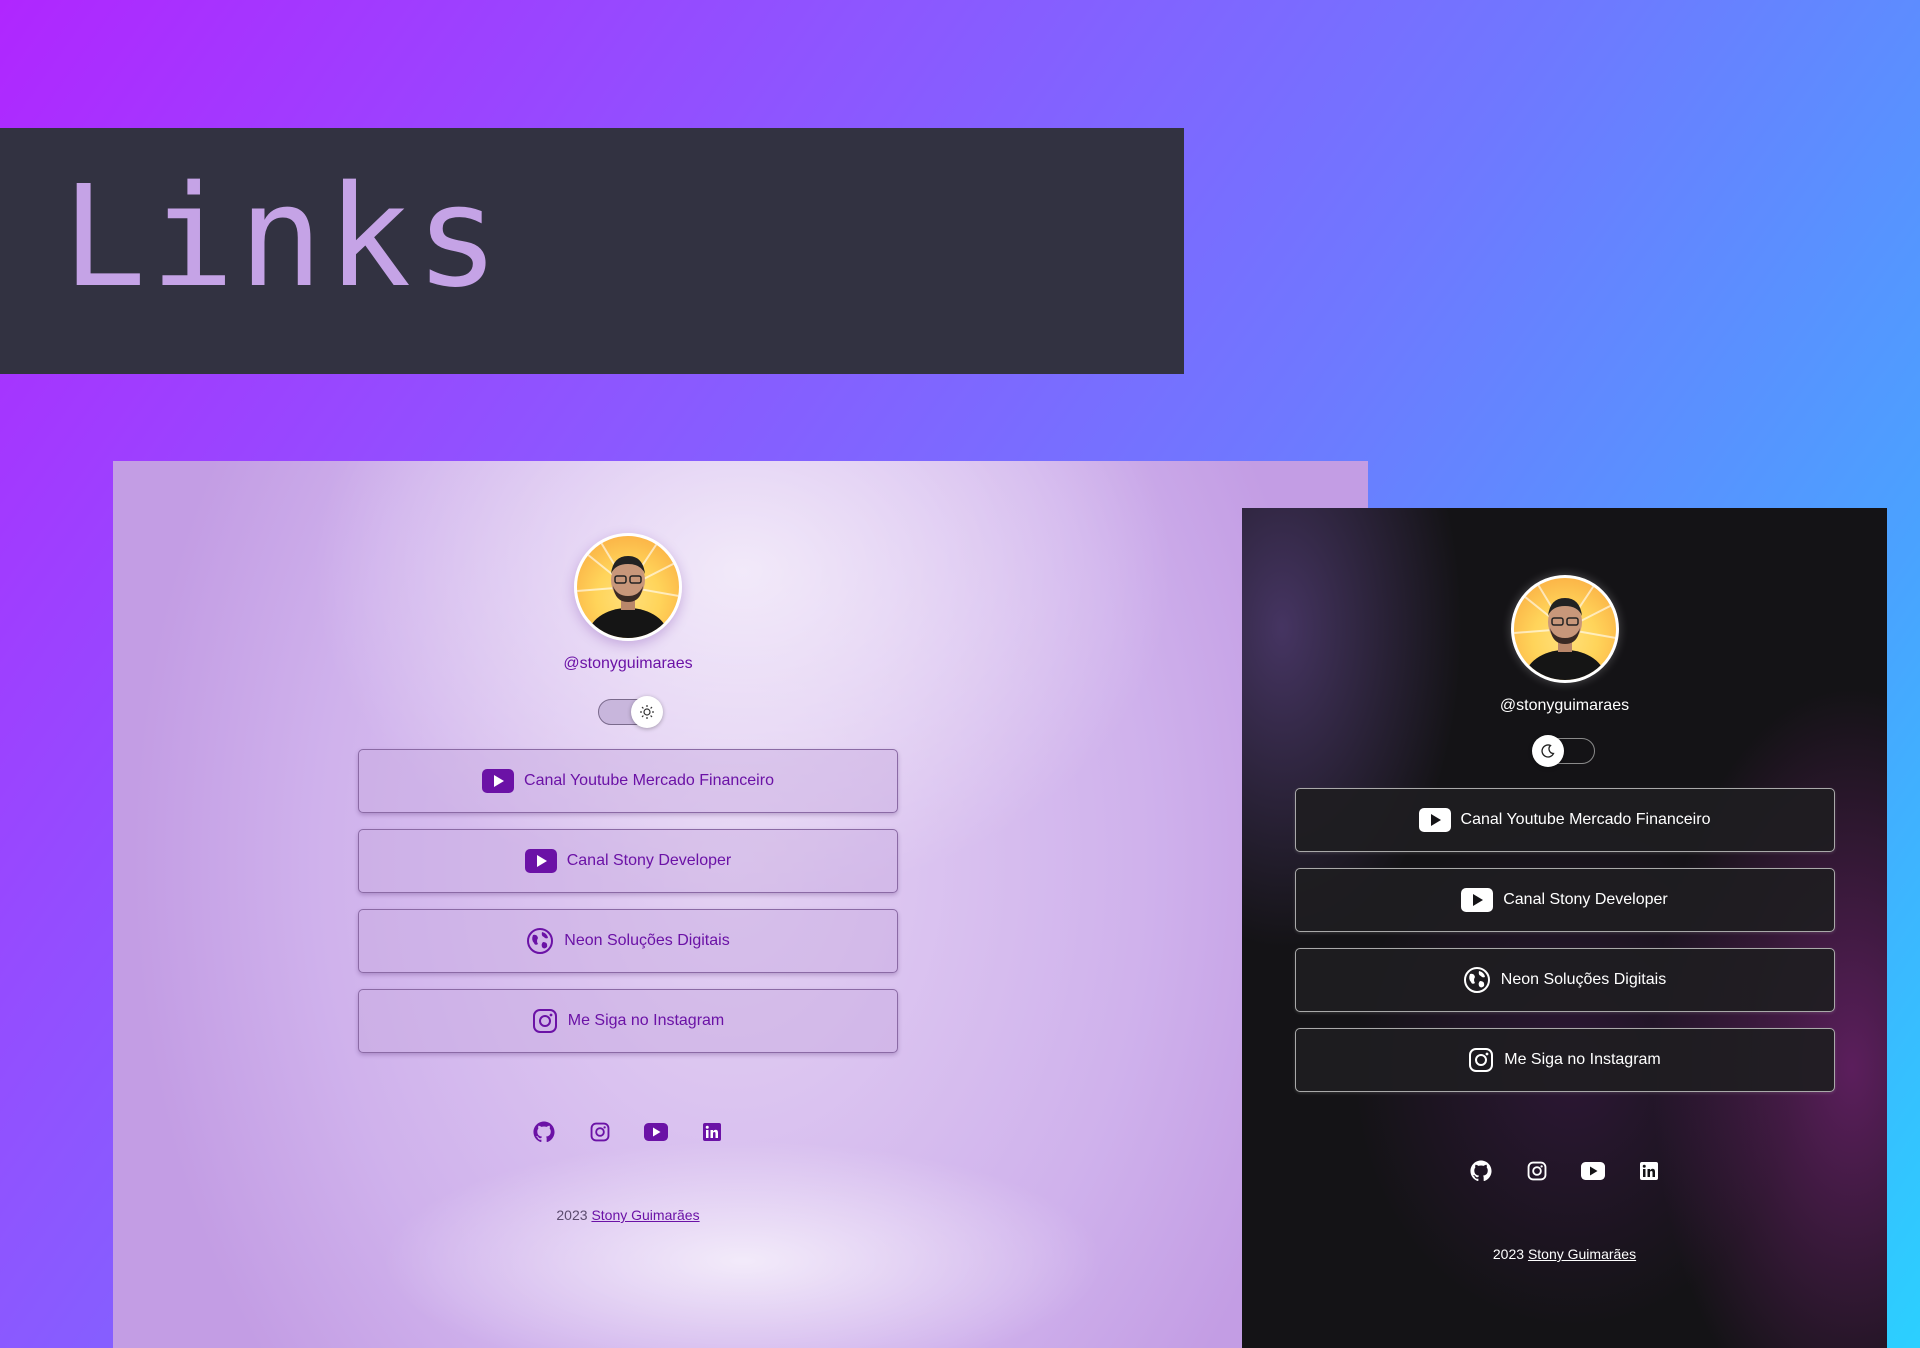 The image size is (1920, 1348). What do you see at coordinates (283, 237) in the screenshot?
I see `page-title: Links` at bounding box center [283, 237].